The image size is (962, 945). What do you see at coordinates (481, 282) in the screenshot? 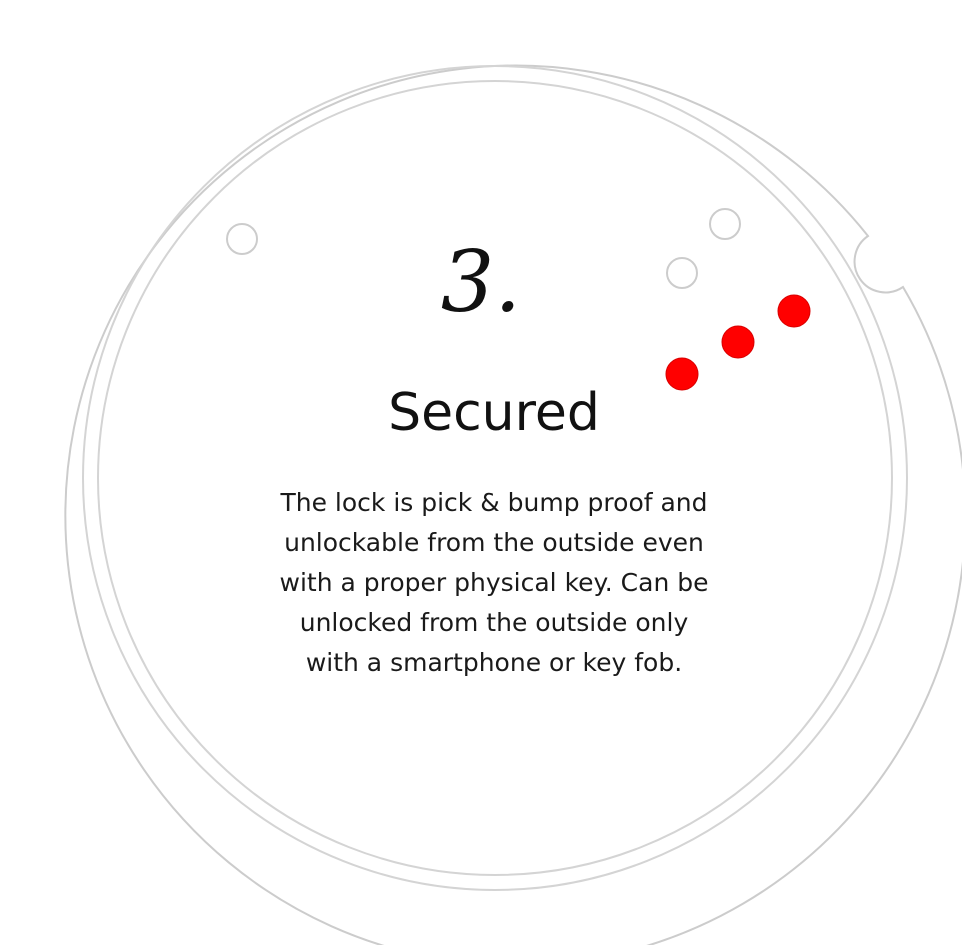
I see `step-number: 3.` at bounding box center [481, 282].